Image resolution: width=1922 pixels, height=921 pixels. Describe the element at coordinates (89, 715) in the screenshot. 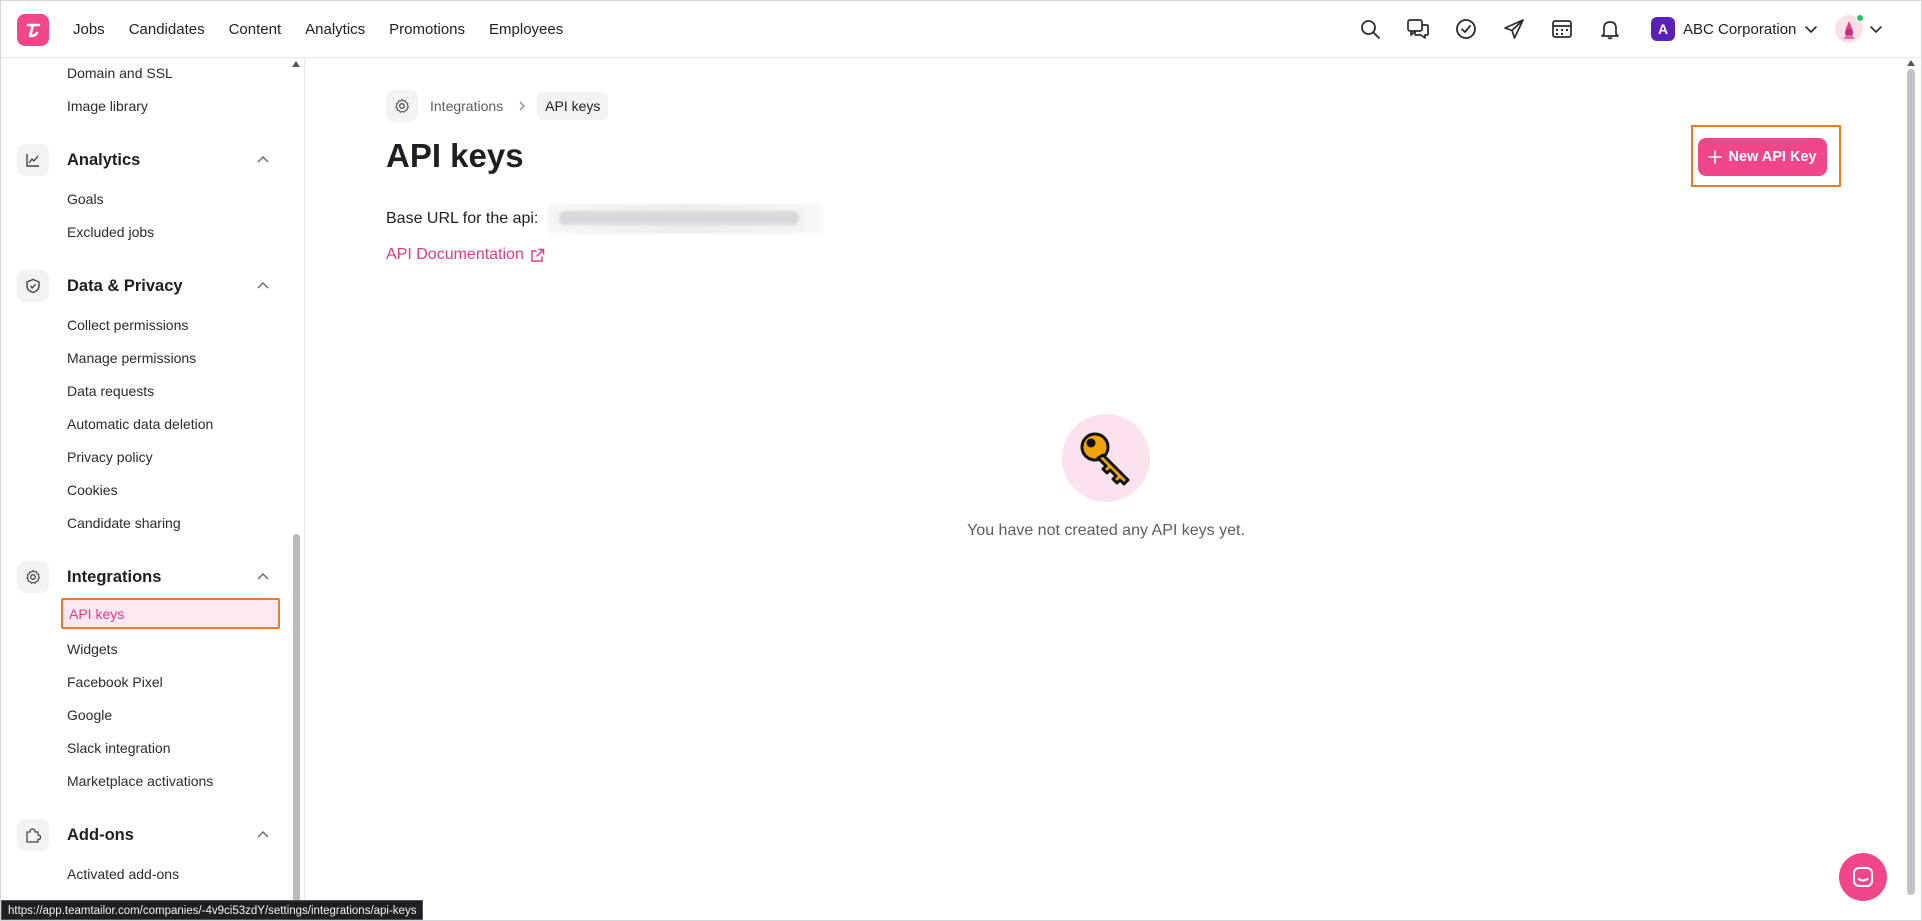

I see `sidebar-item-google: Google` at that location.